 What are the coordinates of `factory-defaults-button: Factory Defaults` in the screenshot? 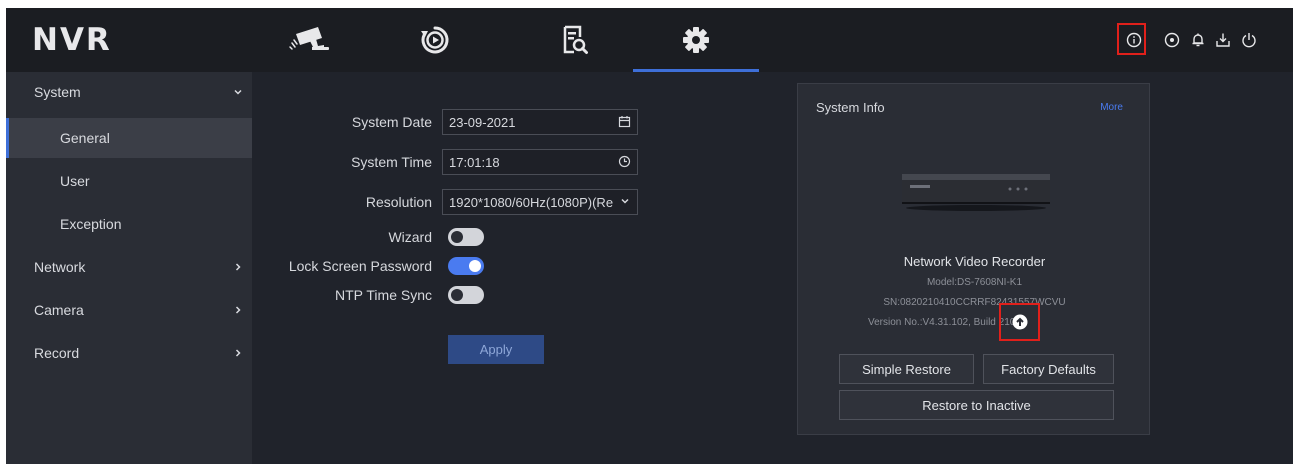 It's located at (1048, 369).